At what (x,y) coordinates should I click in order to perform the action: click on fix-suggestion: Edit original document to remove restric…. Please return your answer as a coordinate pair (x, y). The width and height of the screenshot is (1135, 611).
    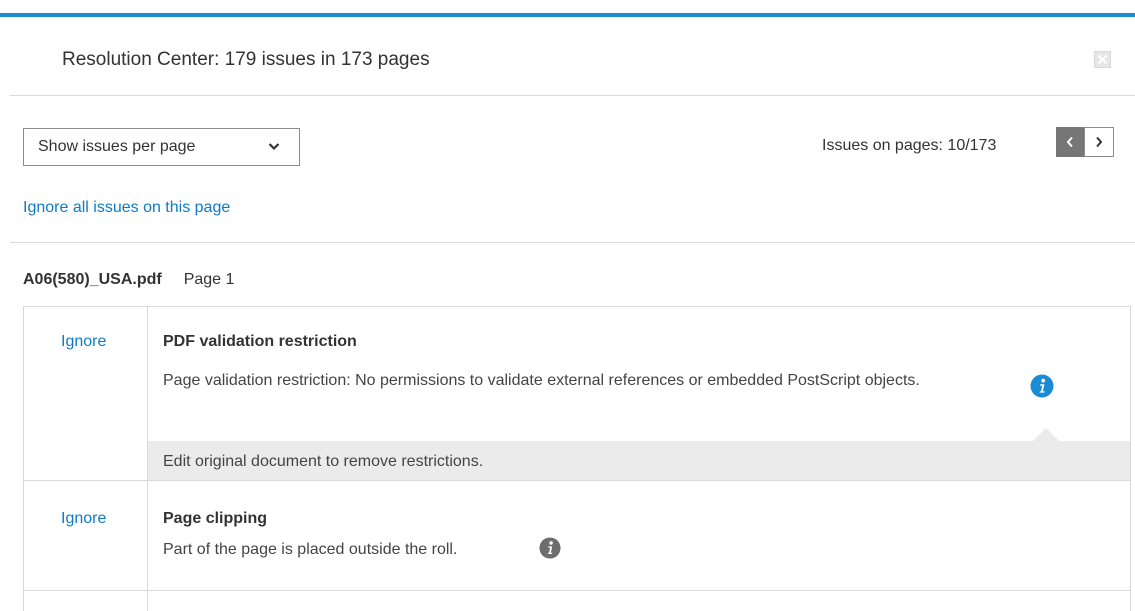
    Looking at the image, I should click on (639, 460).